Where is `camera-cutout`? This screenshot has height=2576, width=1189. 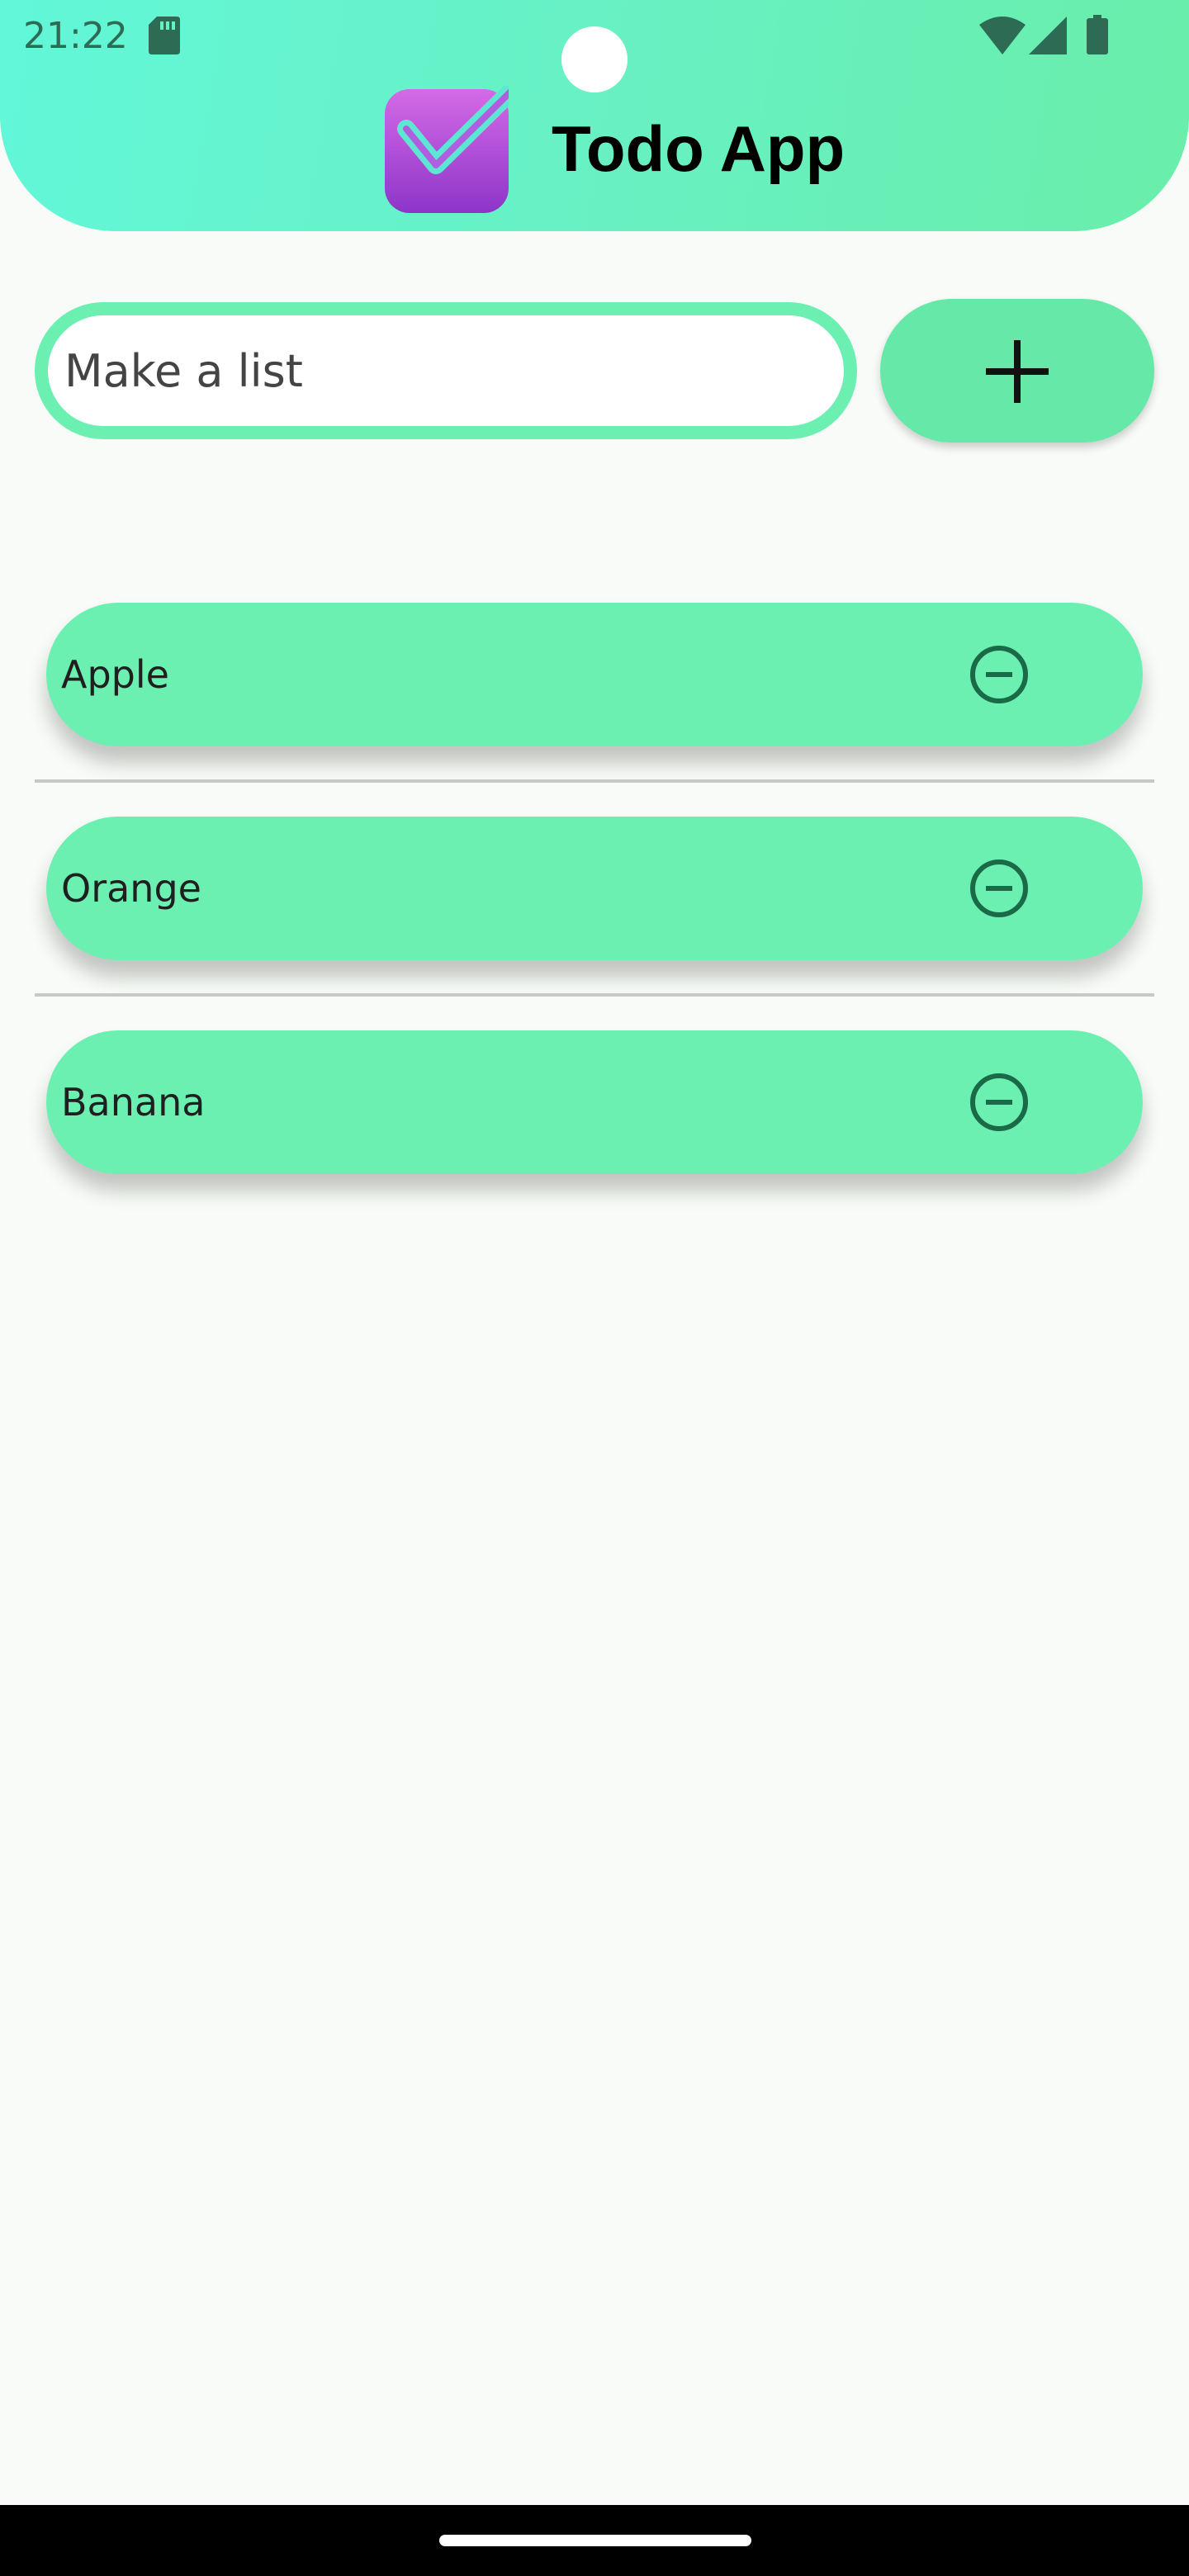
camera-cutout is located at coordinates (594, 59).